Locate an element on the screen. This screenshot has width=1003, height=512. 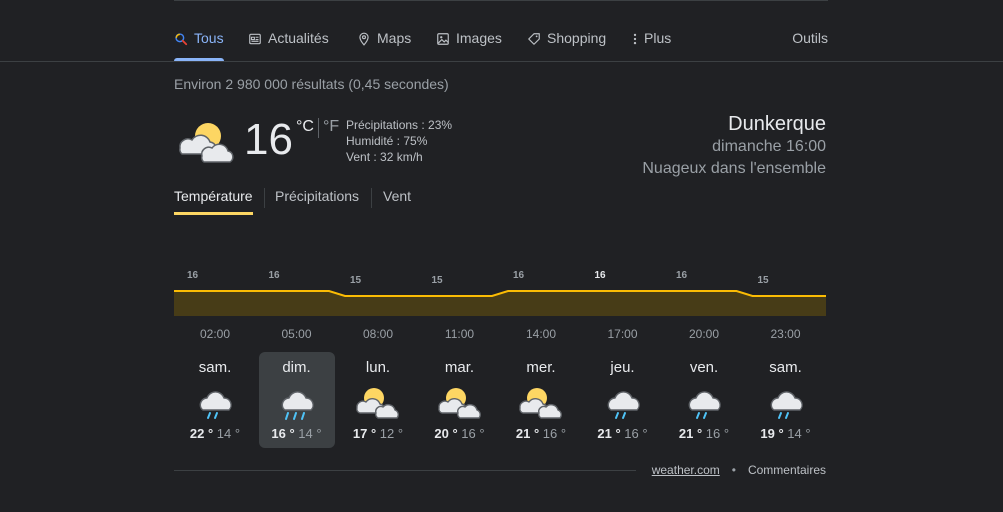
hour-axis: 02:00 05:00 08:00 11:00 14:00 17:00 20:00 23:00 is located at coordinates (500, 335).